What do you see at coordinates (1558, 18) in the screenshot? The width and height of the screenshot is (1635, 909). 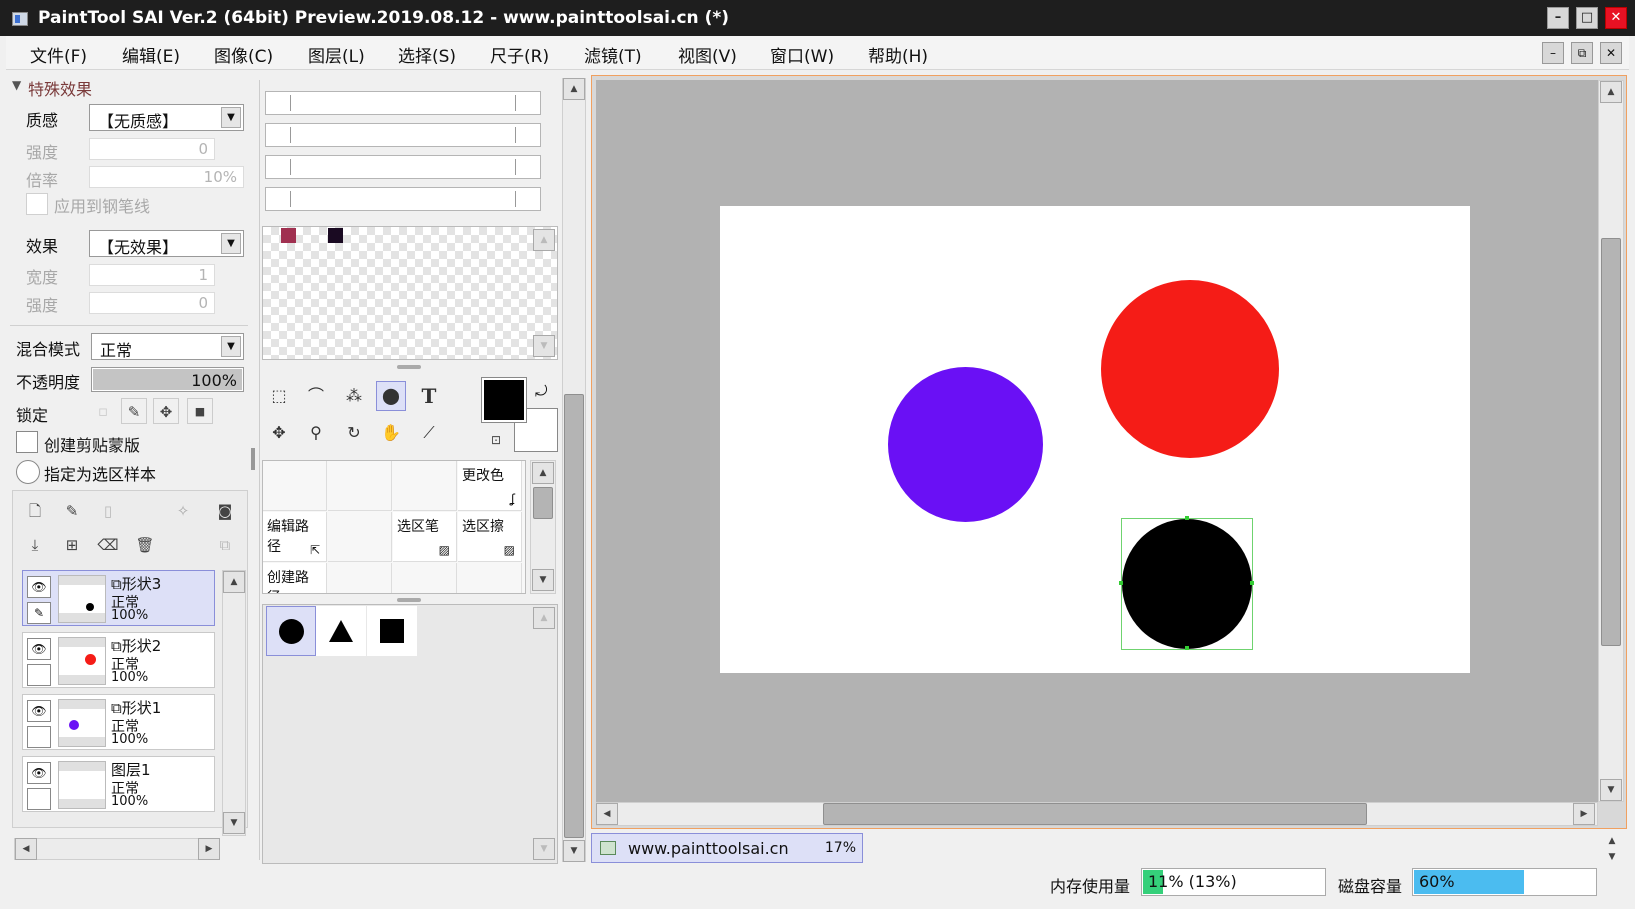 I see `minimize-button: –` at bounding box center [1558, 18].